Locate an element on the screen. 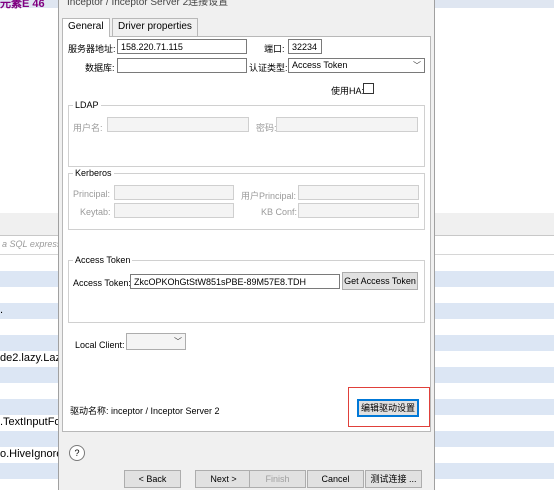 The image size is (554, 490). cancel-button-label: Cancel is located at coordinates (335, 479).